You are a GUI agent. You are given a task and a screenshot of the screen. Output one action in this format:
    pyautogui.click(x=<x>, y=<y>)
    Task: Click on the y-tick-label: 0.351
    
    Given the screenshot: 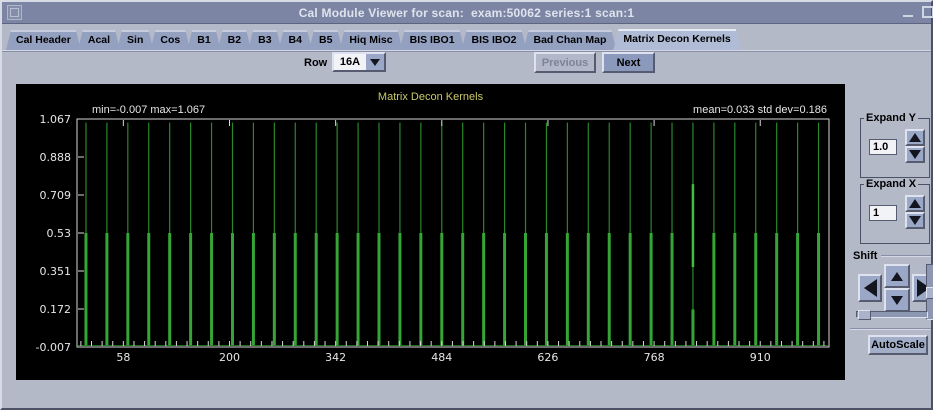 What is the action you would take?
    pyautogui.click(x=56, y=271)
    